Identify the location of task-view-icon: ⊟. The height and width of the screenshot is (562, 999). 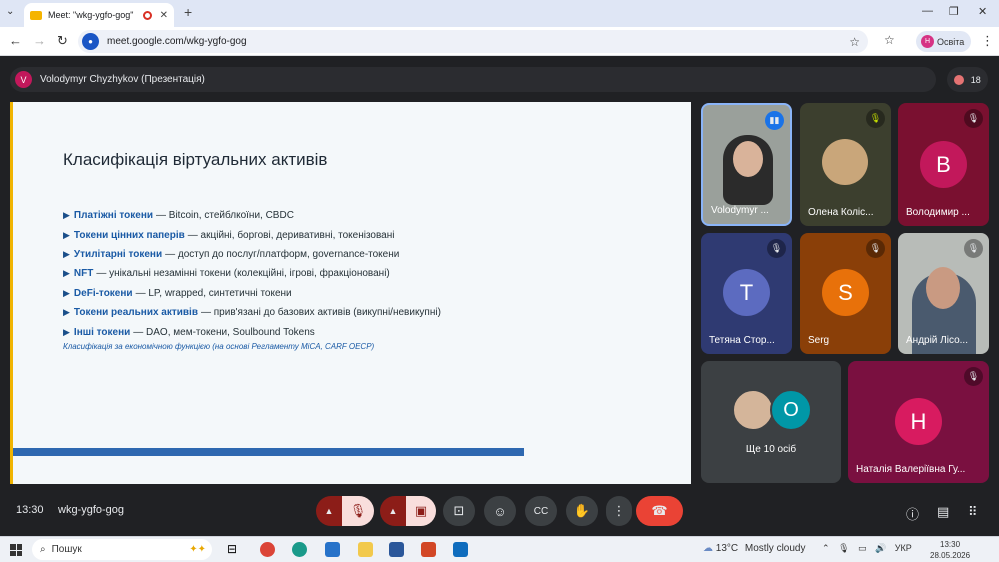
(234, 549).